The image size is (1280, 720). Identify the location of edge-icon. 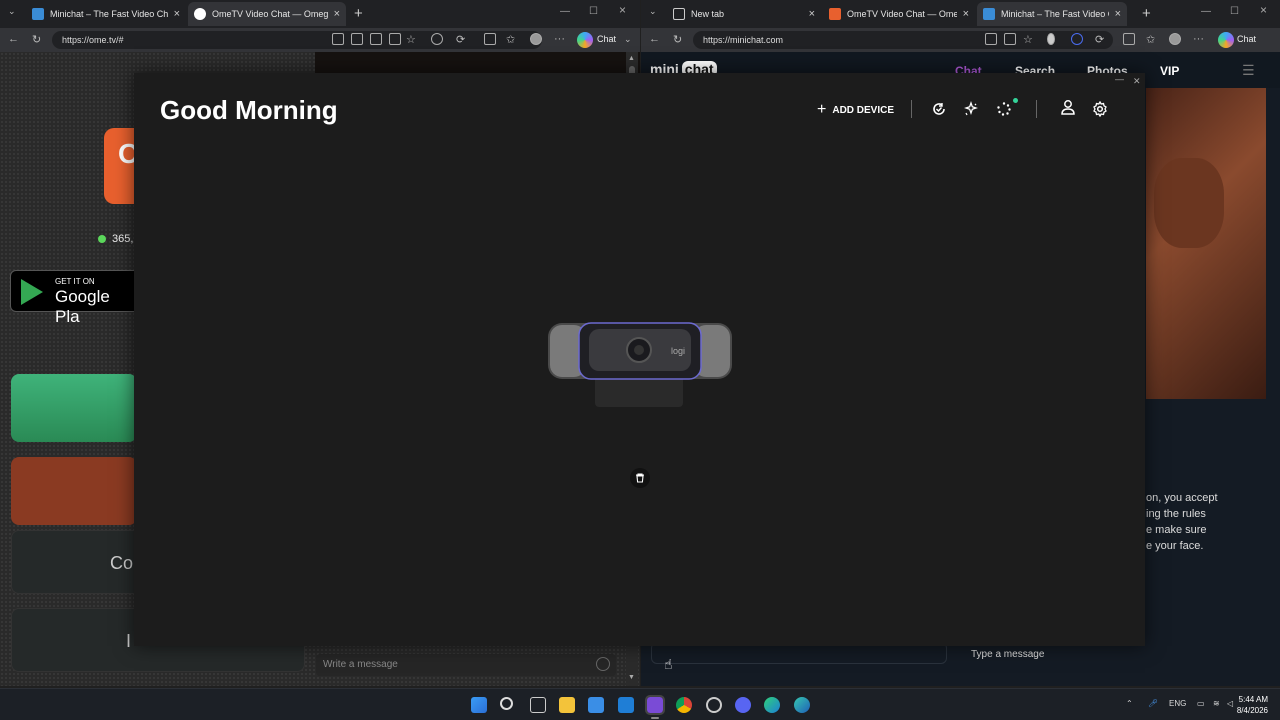
(772, 705).